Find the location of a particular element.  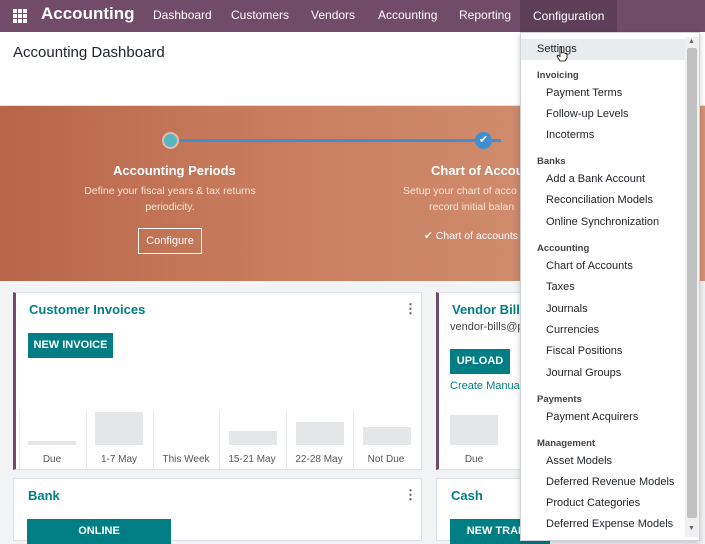

menu-item-journal-groups: Journal Groups is located at coordinates (583, 373).